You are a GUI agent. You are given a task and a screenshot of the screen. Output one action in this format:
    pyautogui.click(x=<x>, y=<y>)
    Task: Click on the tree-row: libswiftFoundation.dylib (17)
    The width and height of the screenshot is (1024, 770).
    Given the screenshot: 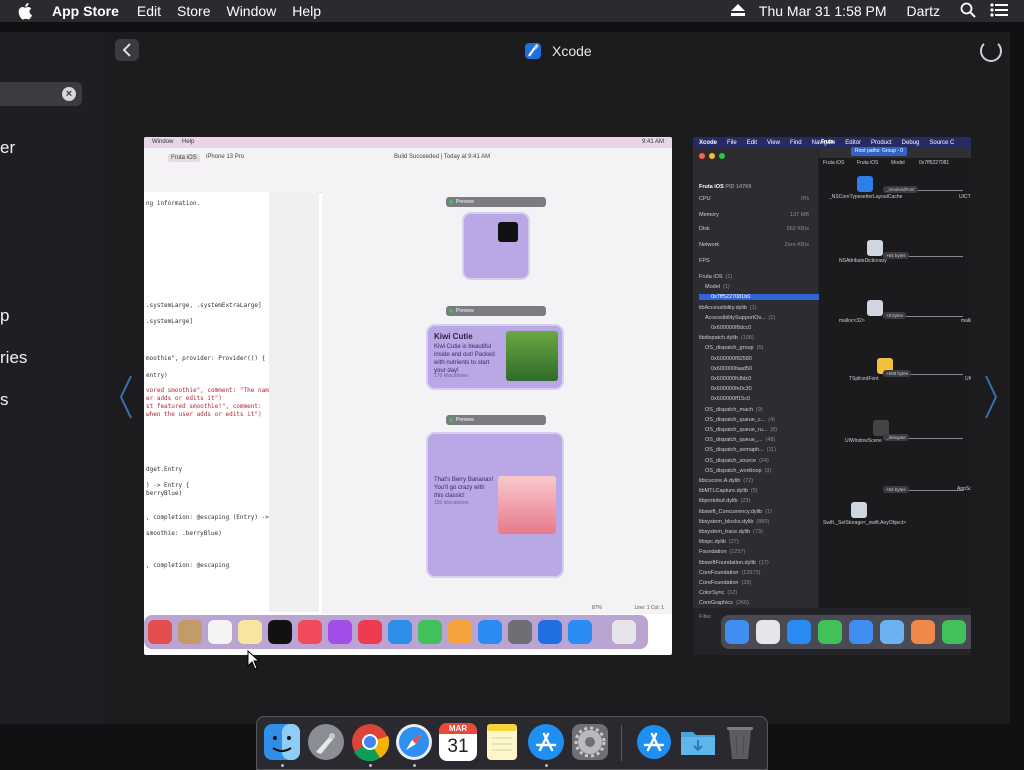 What is the action you would take?
    pyautogui.click(x=758, y=563)
    